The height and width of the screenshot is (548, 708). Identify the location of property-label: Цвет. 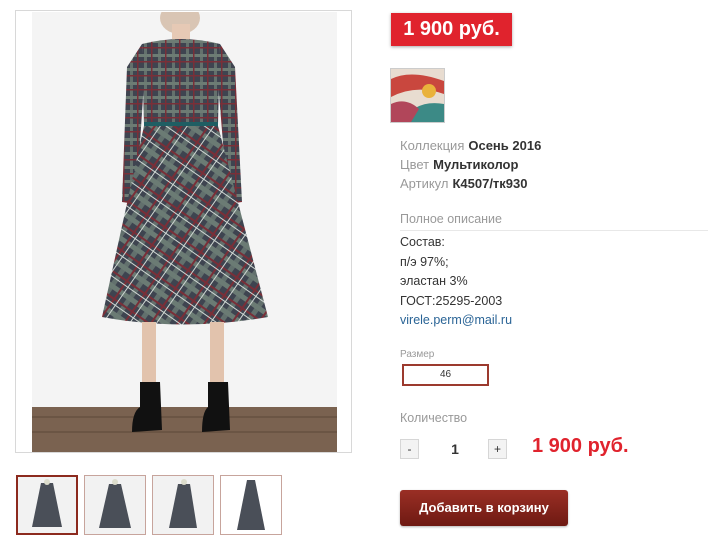
(415, 164).